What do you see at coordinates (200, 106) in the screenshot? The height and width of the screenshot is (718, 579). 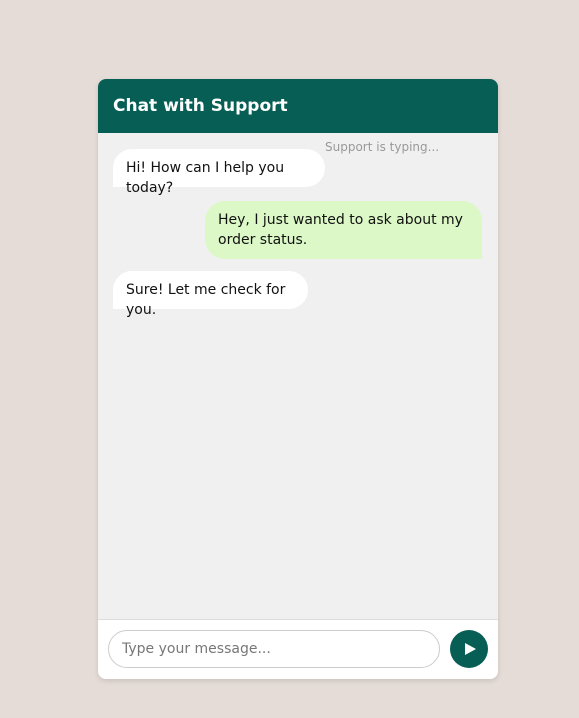 I see `chat-title: Chat with Support` at bounding box center [200, 106].